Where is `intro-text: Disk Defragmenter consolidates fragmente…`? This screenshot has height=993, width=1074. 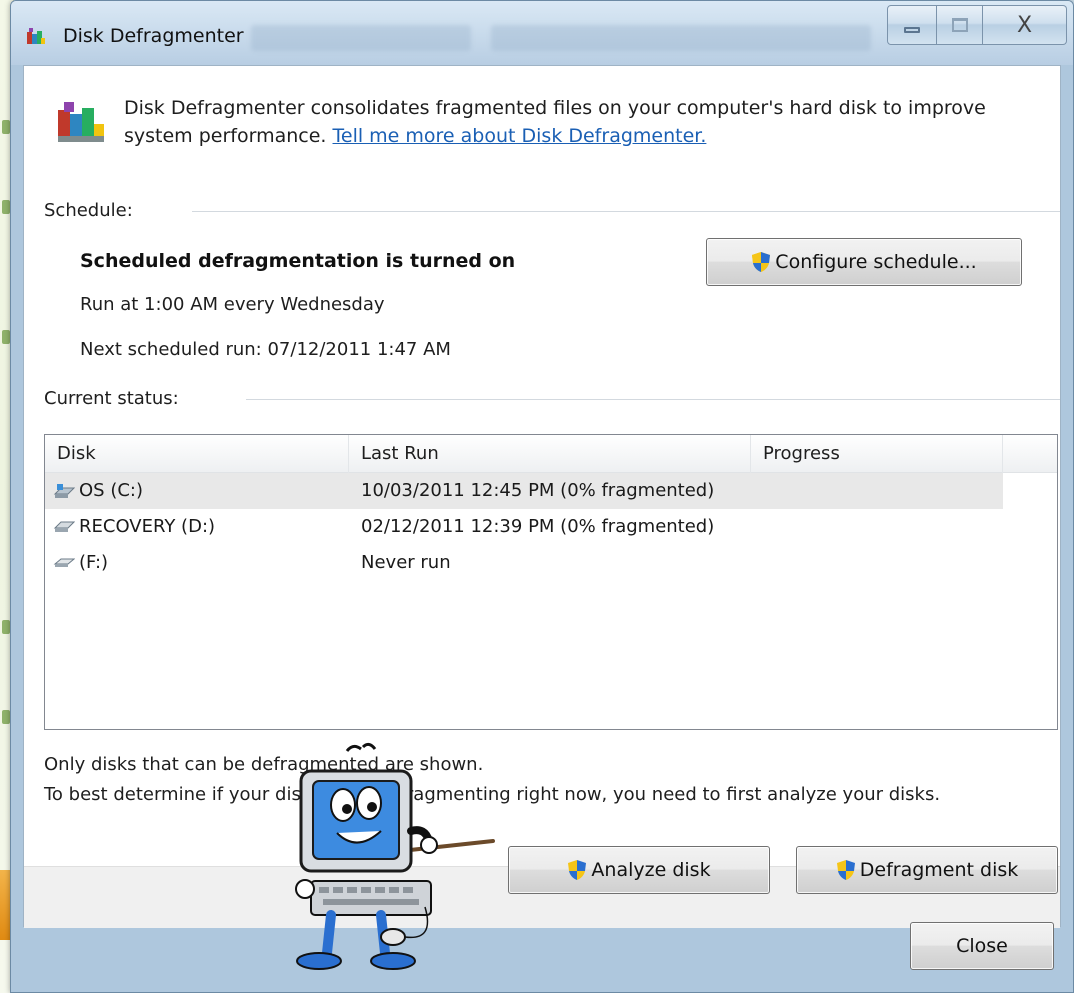 intro-text: Disk Defragmenter consolidates fragmente… is located at coordinates (584, 122).